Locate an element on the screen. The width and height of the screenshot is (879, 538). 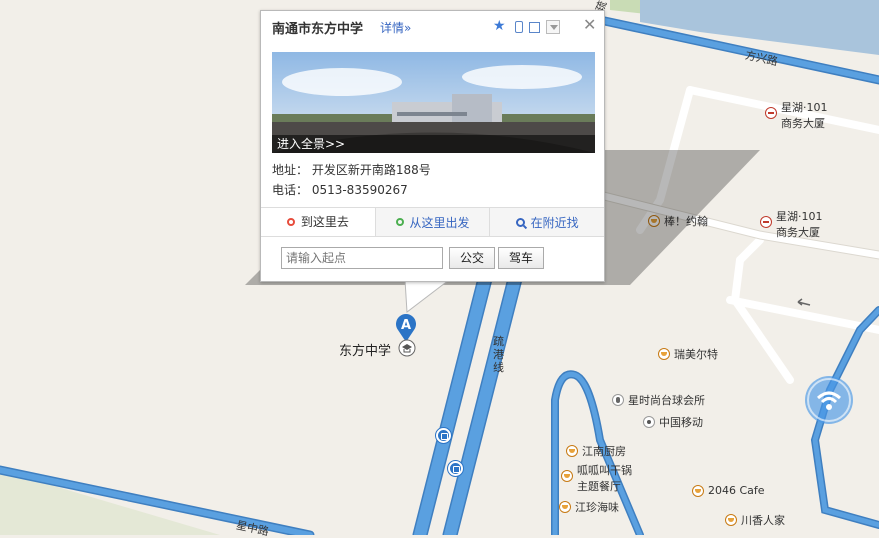
edit-icon is located at coordinates (534, 27).